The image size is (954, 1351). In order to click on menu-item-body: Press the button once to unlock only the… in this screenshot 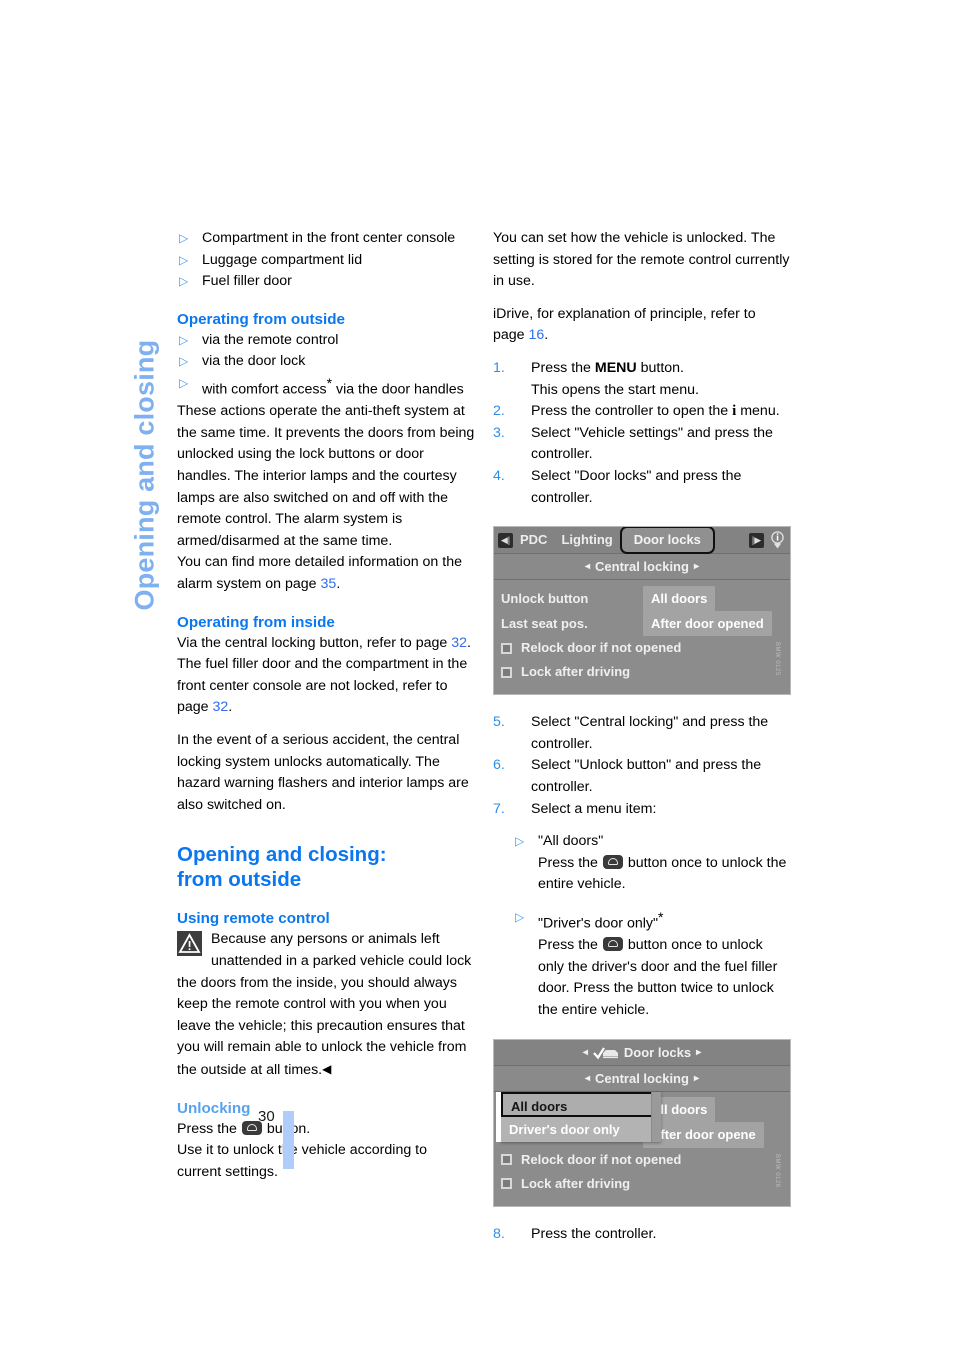, I will do `click(664, 978)`.